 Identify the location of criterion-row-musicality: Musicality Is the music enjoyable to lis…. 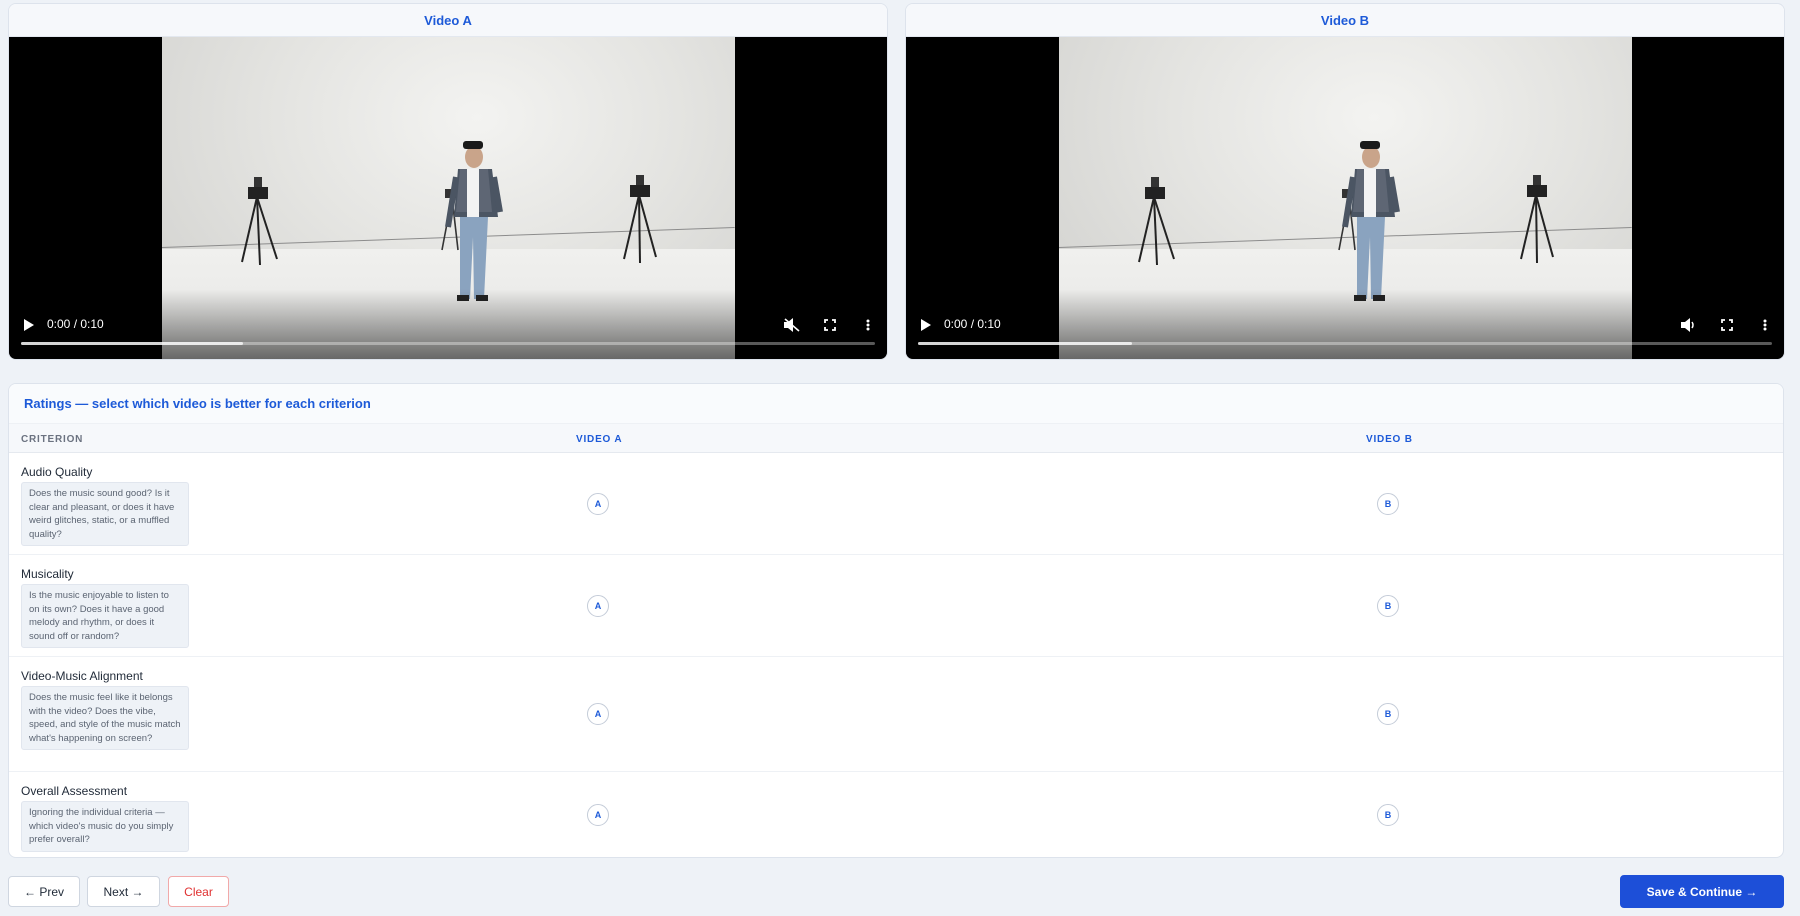
(896, 606).